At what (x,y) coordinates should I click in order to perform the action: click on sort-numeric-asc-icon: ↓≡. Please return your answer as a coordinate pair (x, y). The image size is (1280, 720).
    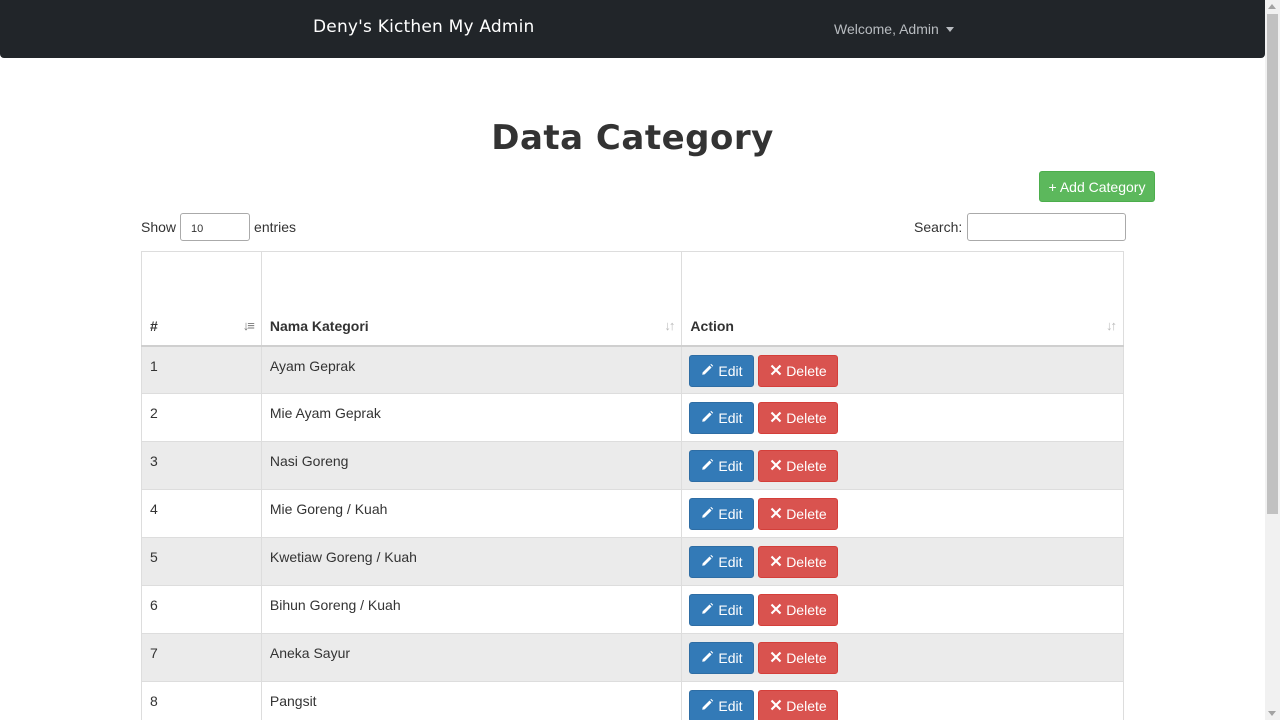
    Looking at the image, I should click on (248, 325).